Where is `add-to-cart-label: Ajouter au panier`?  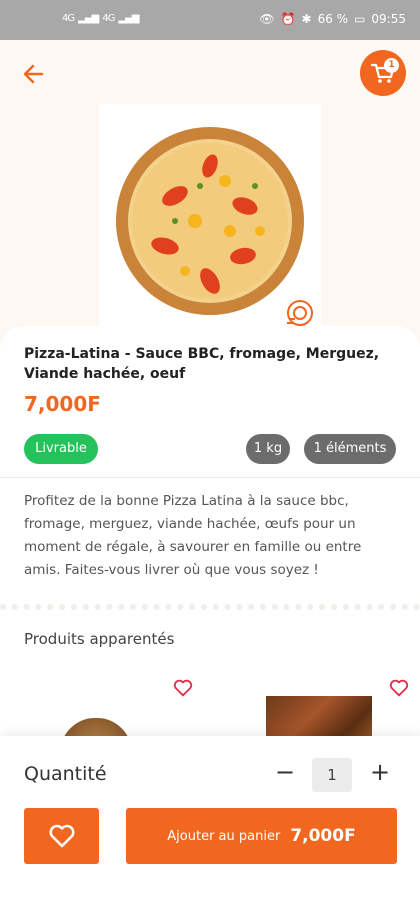 add-to-cart-label: Ajouter au panier is located at coordinates (224, 836).